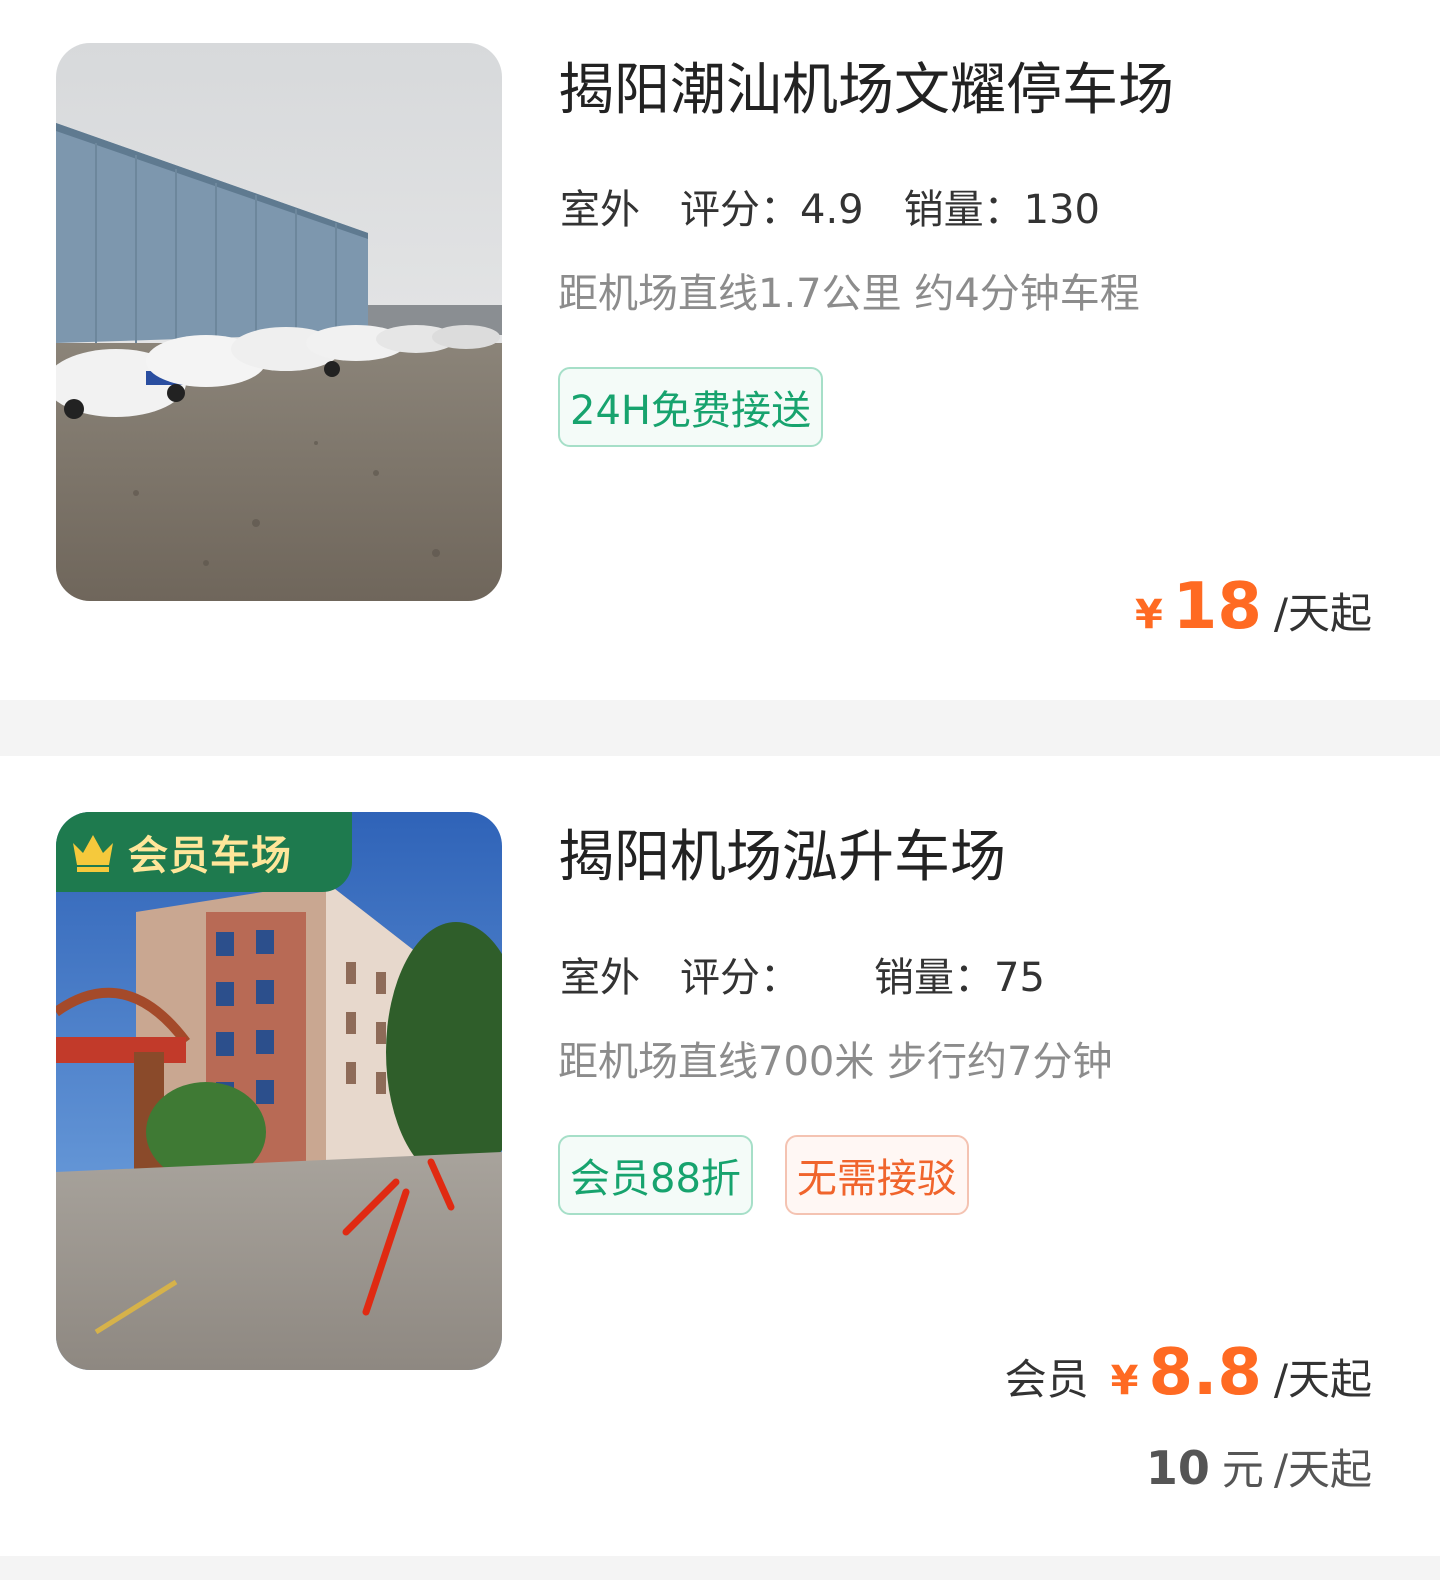  What do you see at coordinates (835, 1062) in the screenshot?
I see `distance-text: 距机场直线700米 步行约7分钟` at bounding box center [835, 1062].